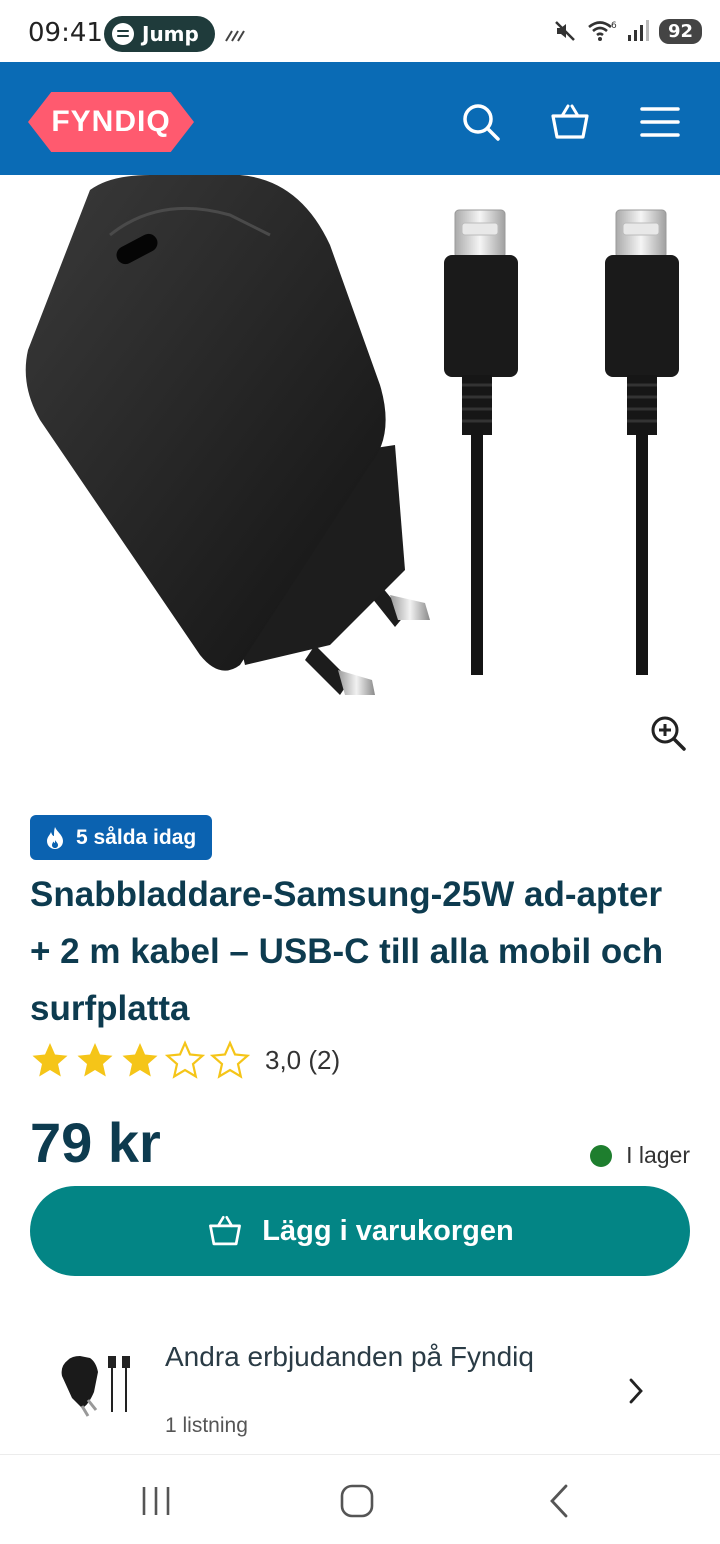  I want to click on offer-thumbnail, so click(95, 1386).